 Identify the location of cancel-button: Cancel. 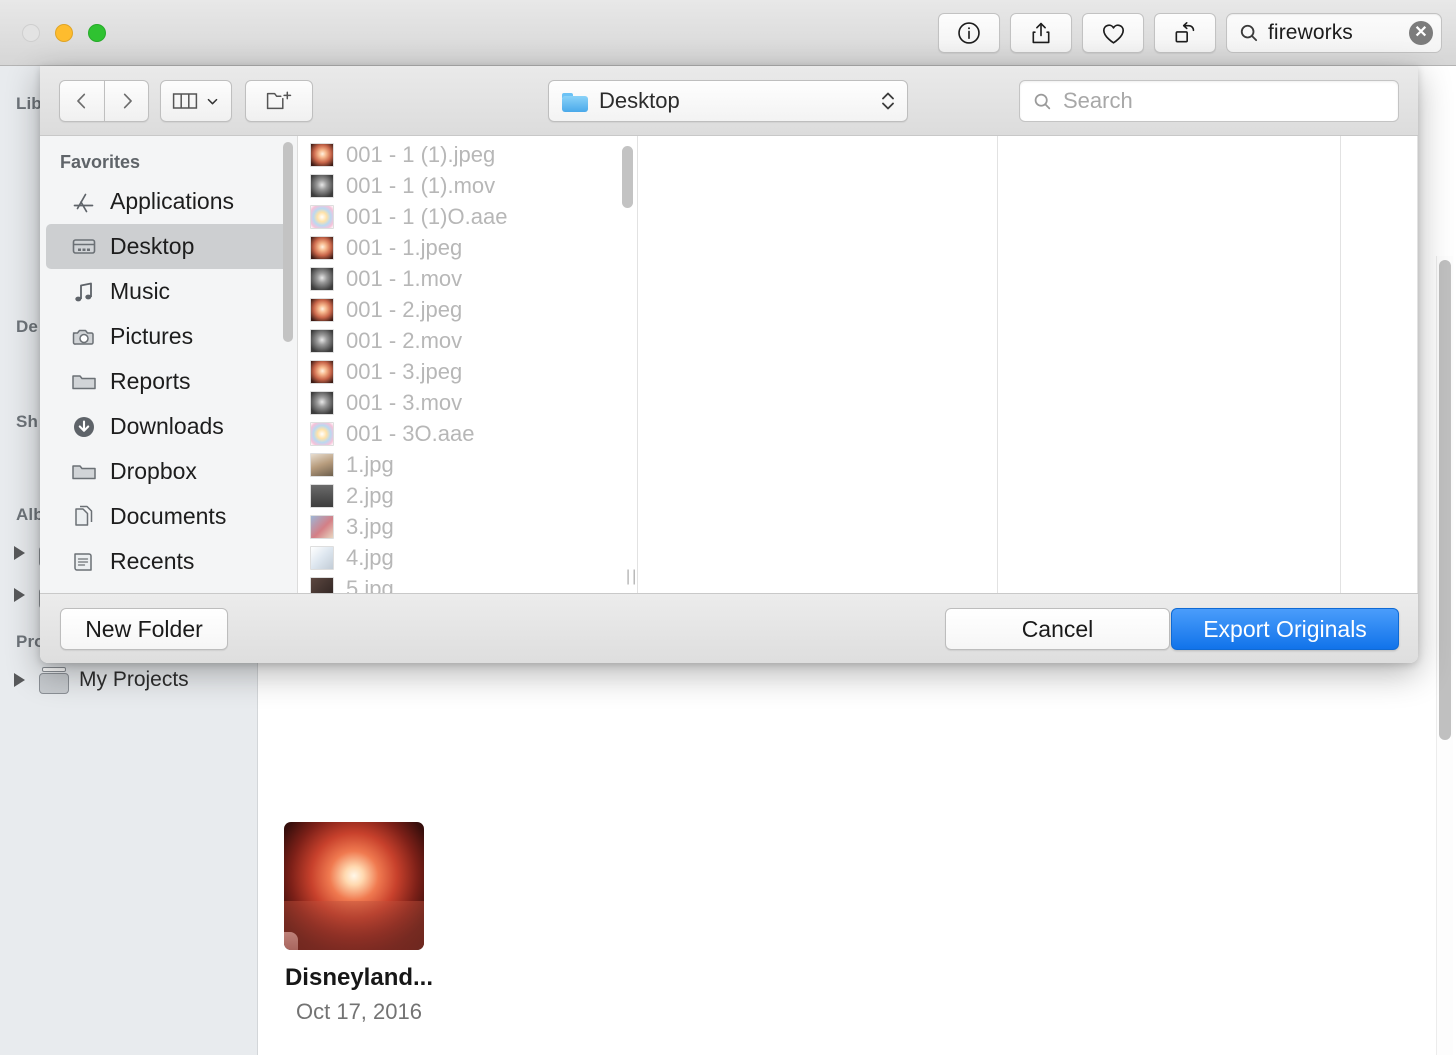
(1057, 629).